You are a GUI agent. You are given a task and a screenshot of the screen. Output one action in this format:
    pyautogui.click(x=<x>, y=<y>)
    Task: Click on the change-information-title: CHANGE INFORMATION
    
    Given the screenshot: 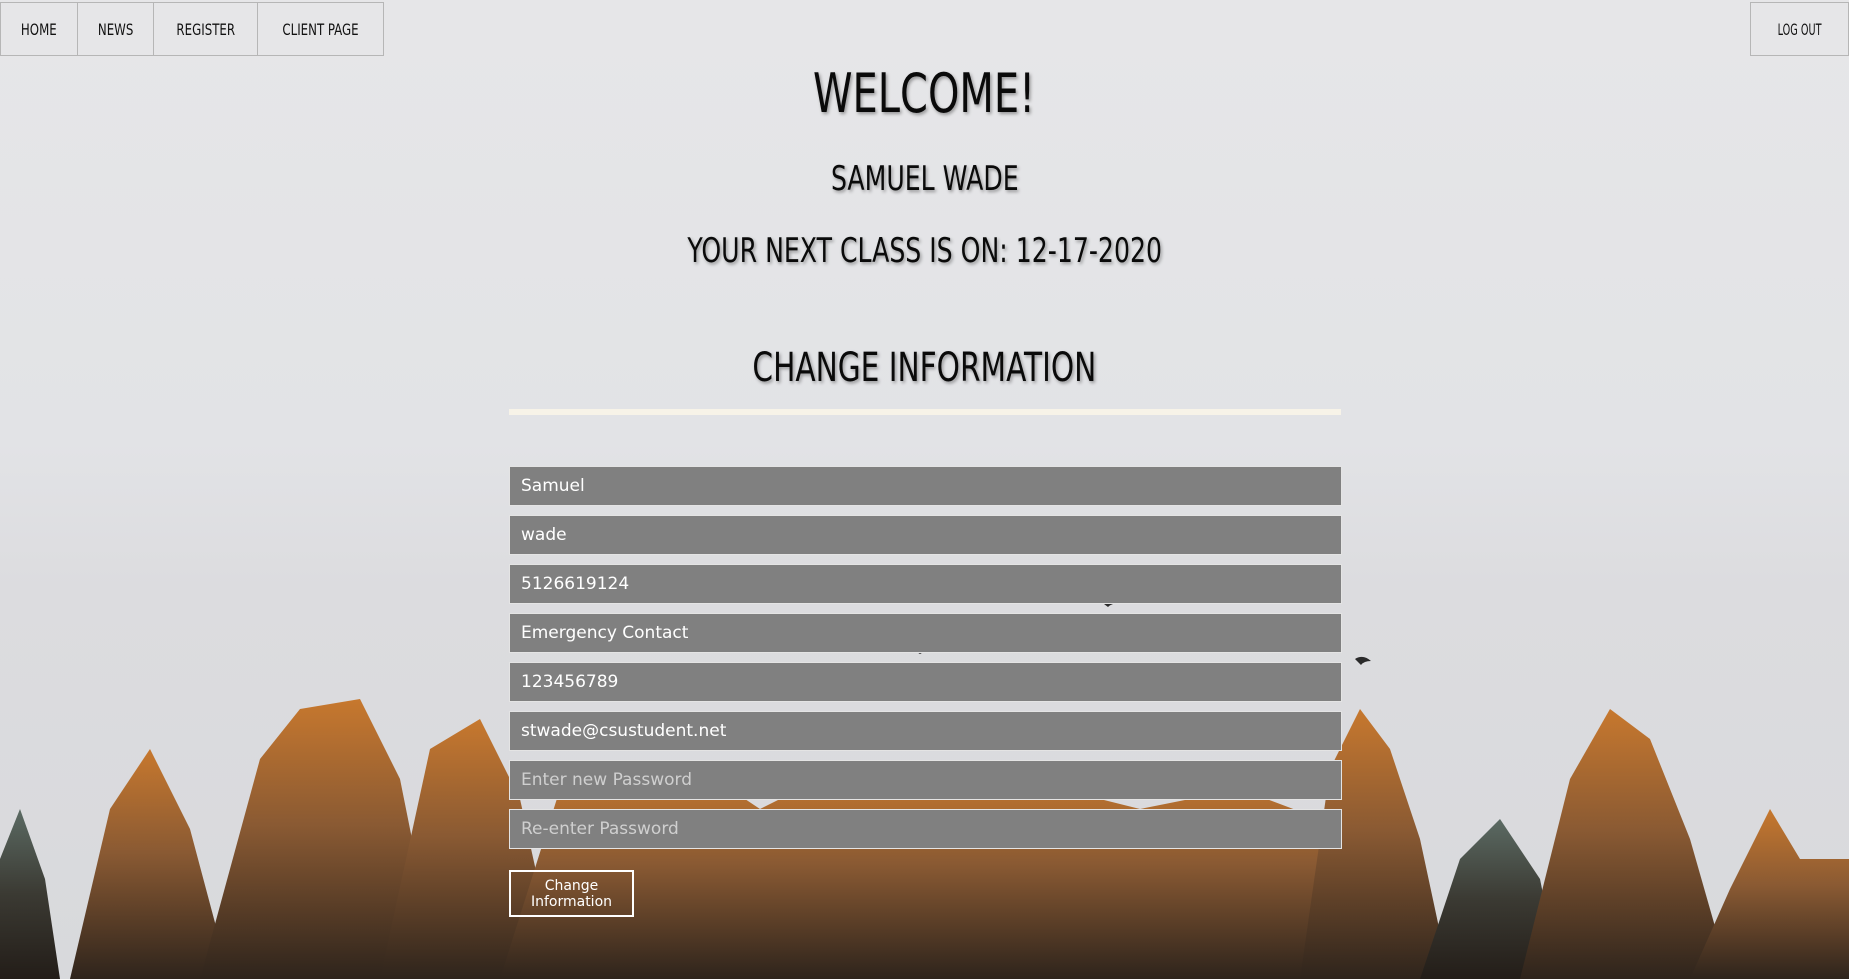 What is the action you would take?
    pyautogui.click(x=924, y=368)
    